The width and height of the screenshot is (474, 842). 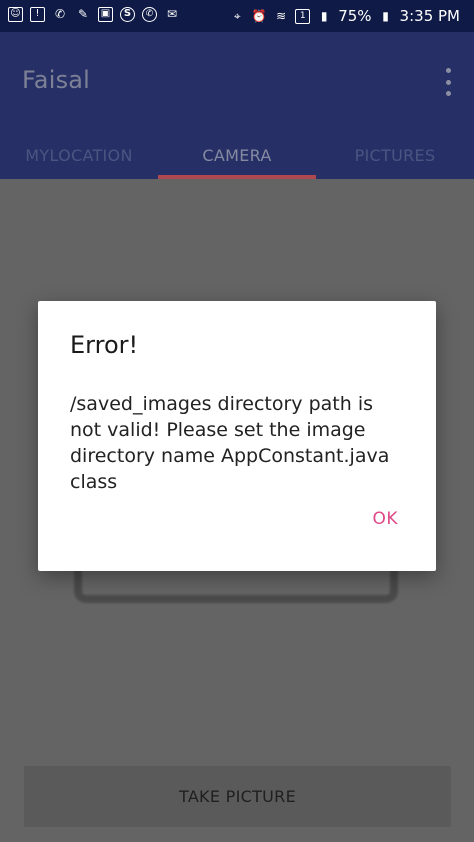 I want to click on call-missed-icon: ✆, so click(x=60, y=14).